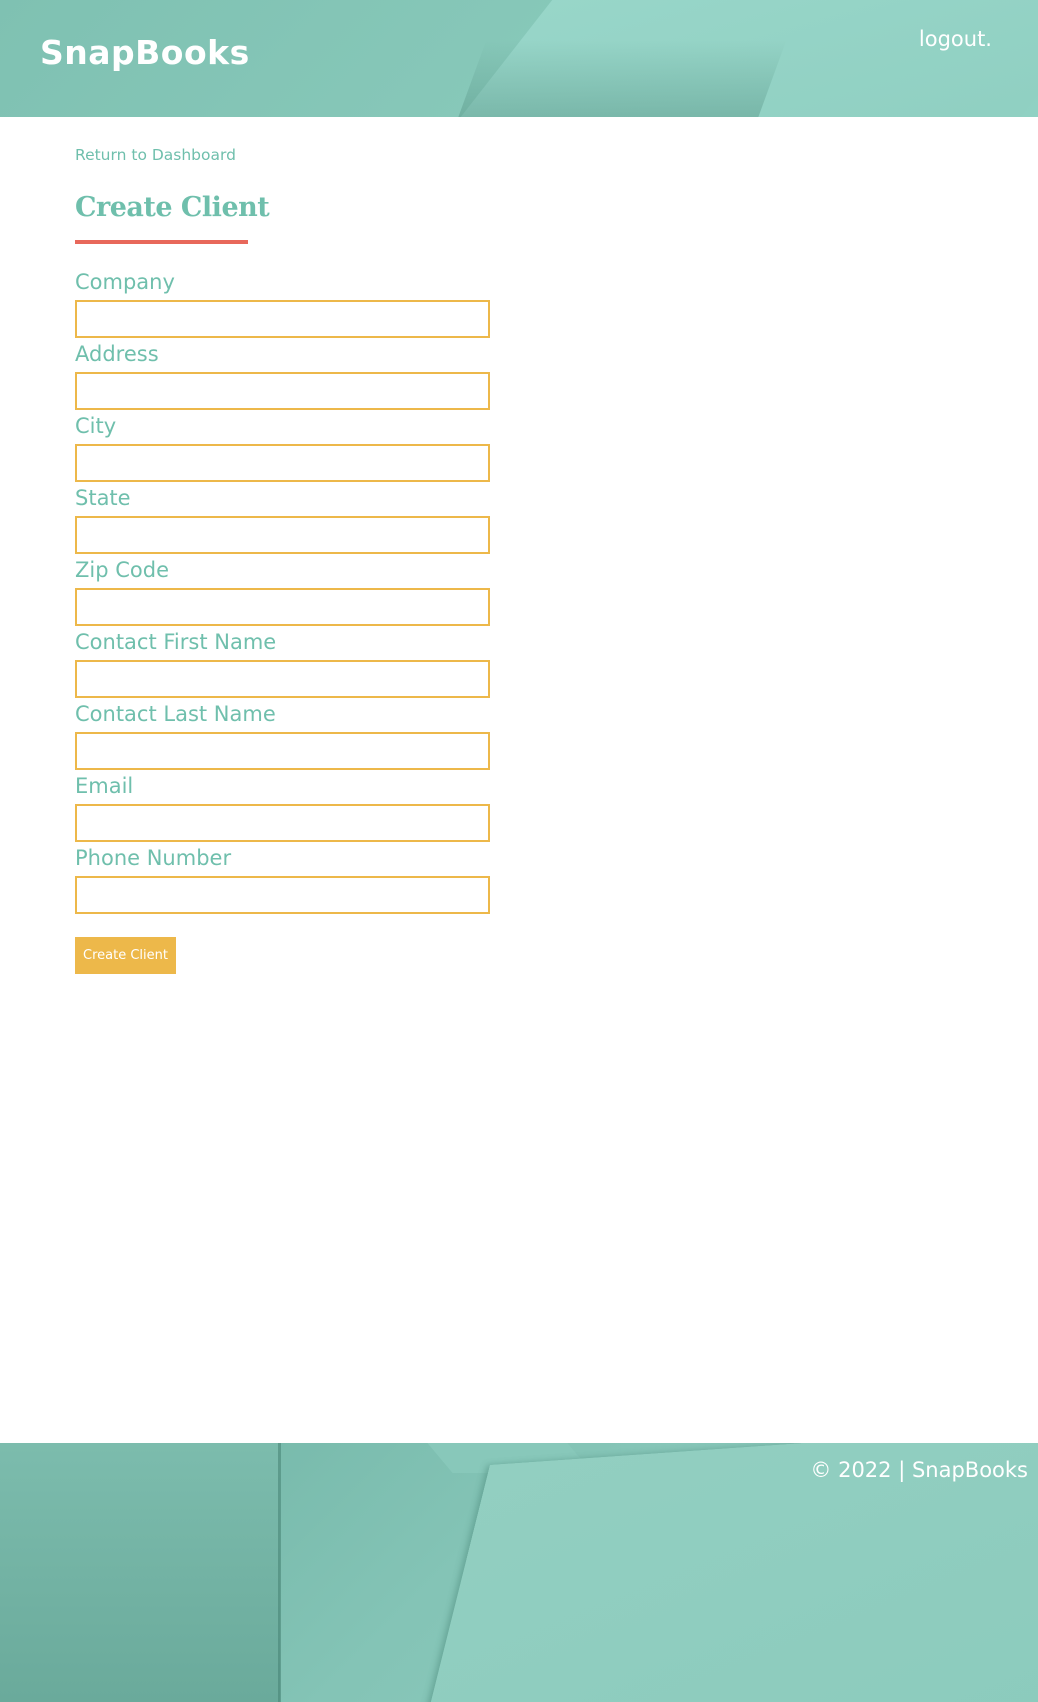 This screenshot has width=1038, height=1702. Describe the element at coordinates (125, 955) in the screenshot. I see `create-client-button: Create Client` at that location.